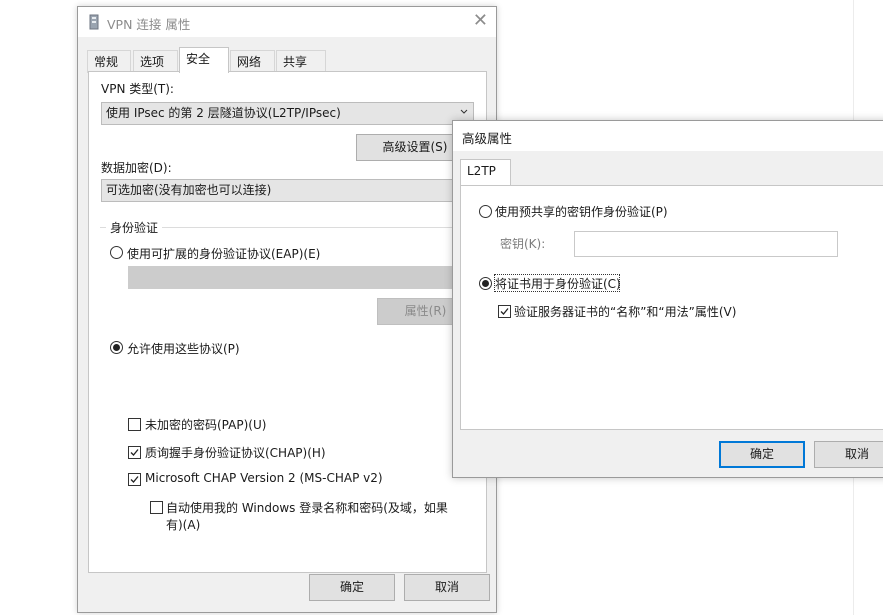 This screenshot has height=615, width=883. I want to click on vpn-type-value: 使用 IPsec 的第 2 层隧道协议(L2TP/IPsec), so click(223, 113).